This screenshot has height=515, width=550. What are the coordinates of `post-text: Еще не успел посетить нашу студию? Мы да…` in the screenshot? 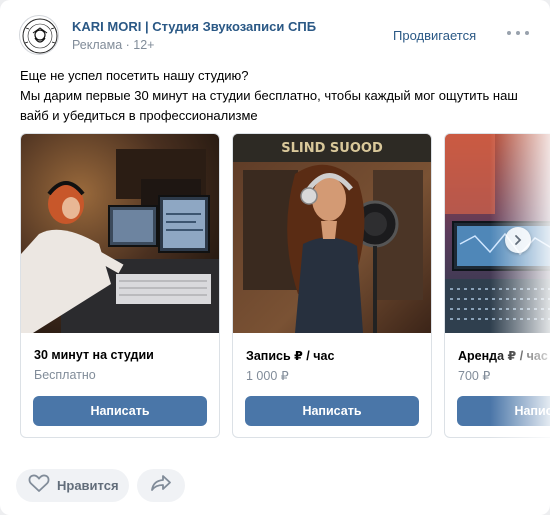 It's located at (277, 96).